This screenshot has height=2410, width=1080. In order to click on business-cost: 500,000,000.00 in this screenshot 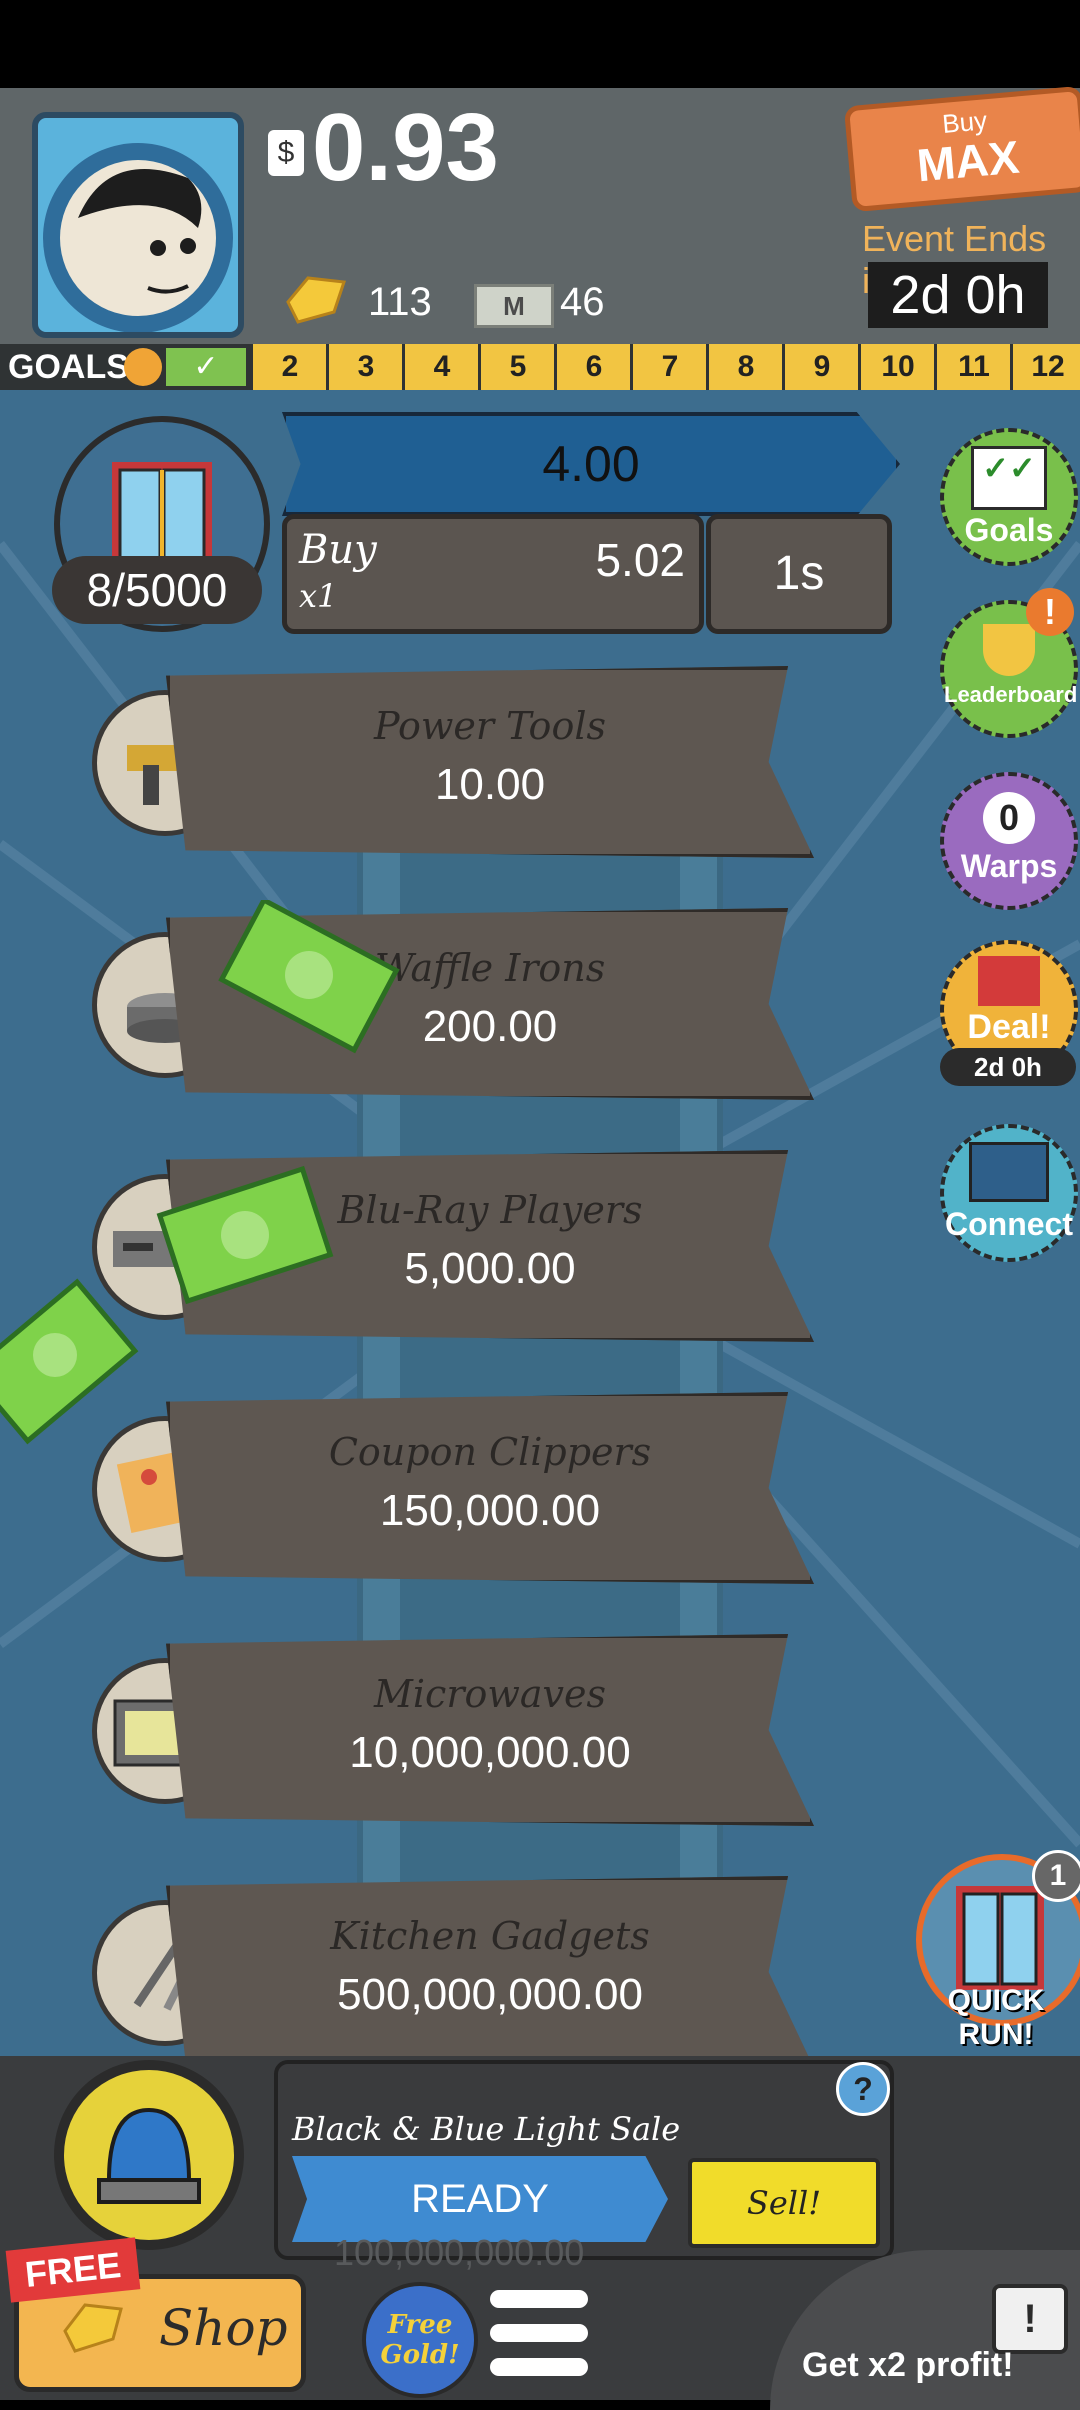, I will do `click(490, 1994)`.